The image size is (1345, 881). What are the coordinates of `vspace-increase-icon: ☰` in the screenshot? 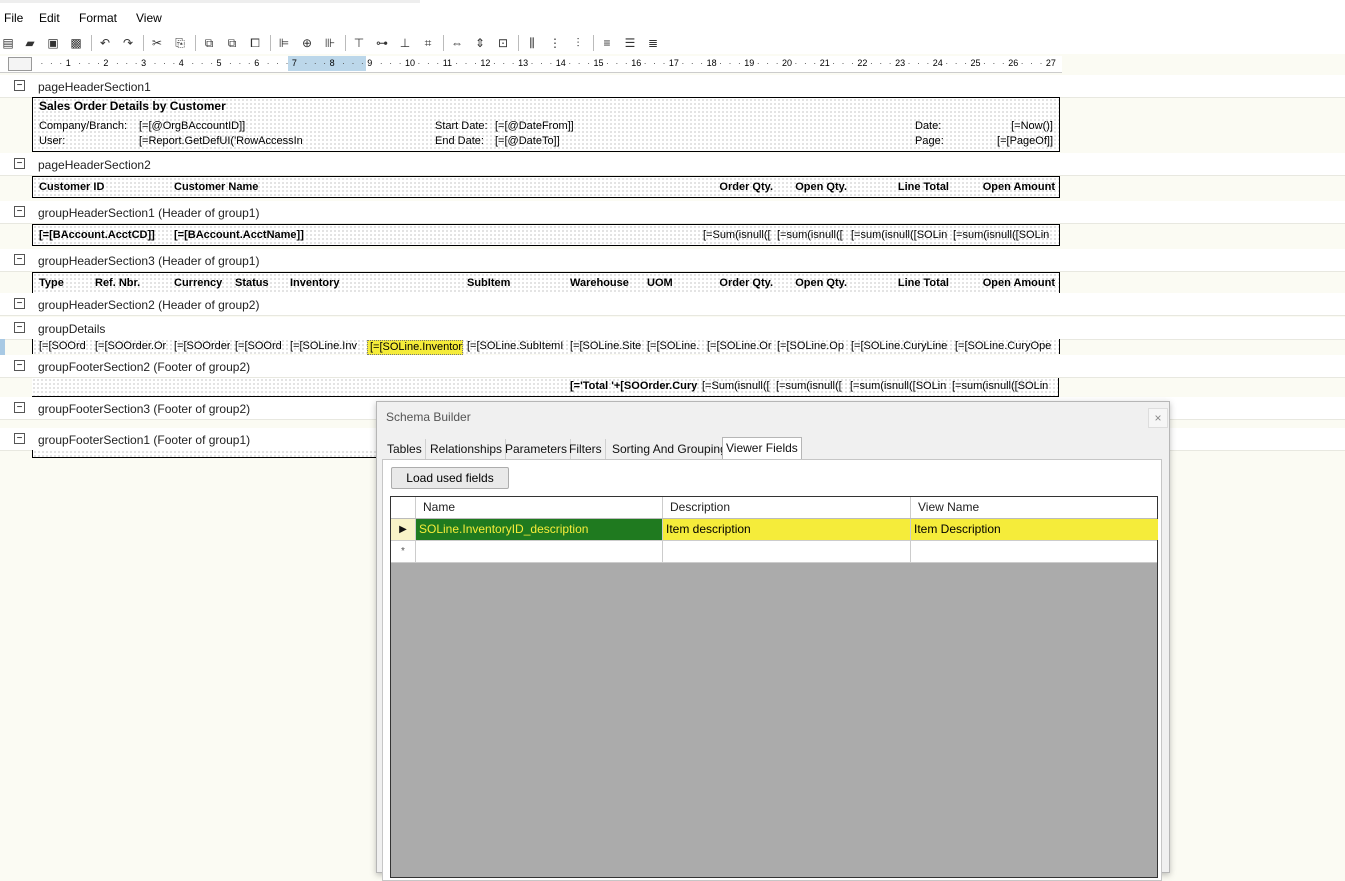 It's located at (630, 43).